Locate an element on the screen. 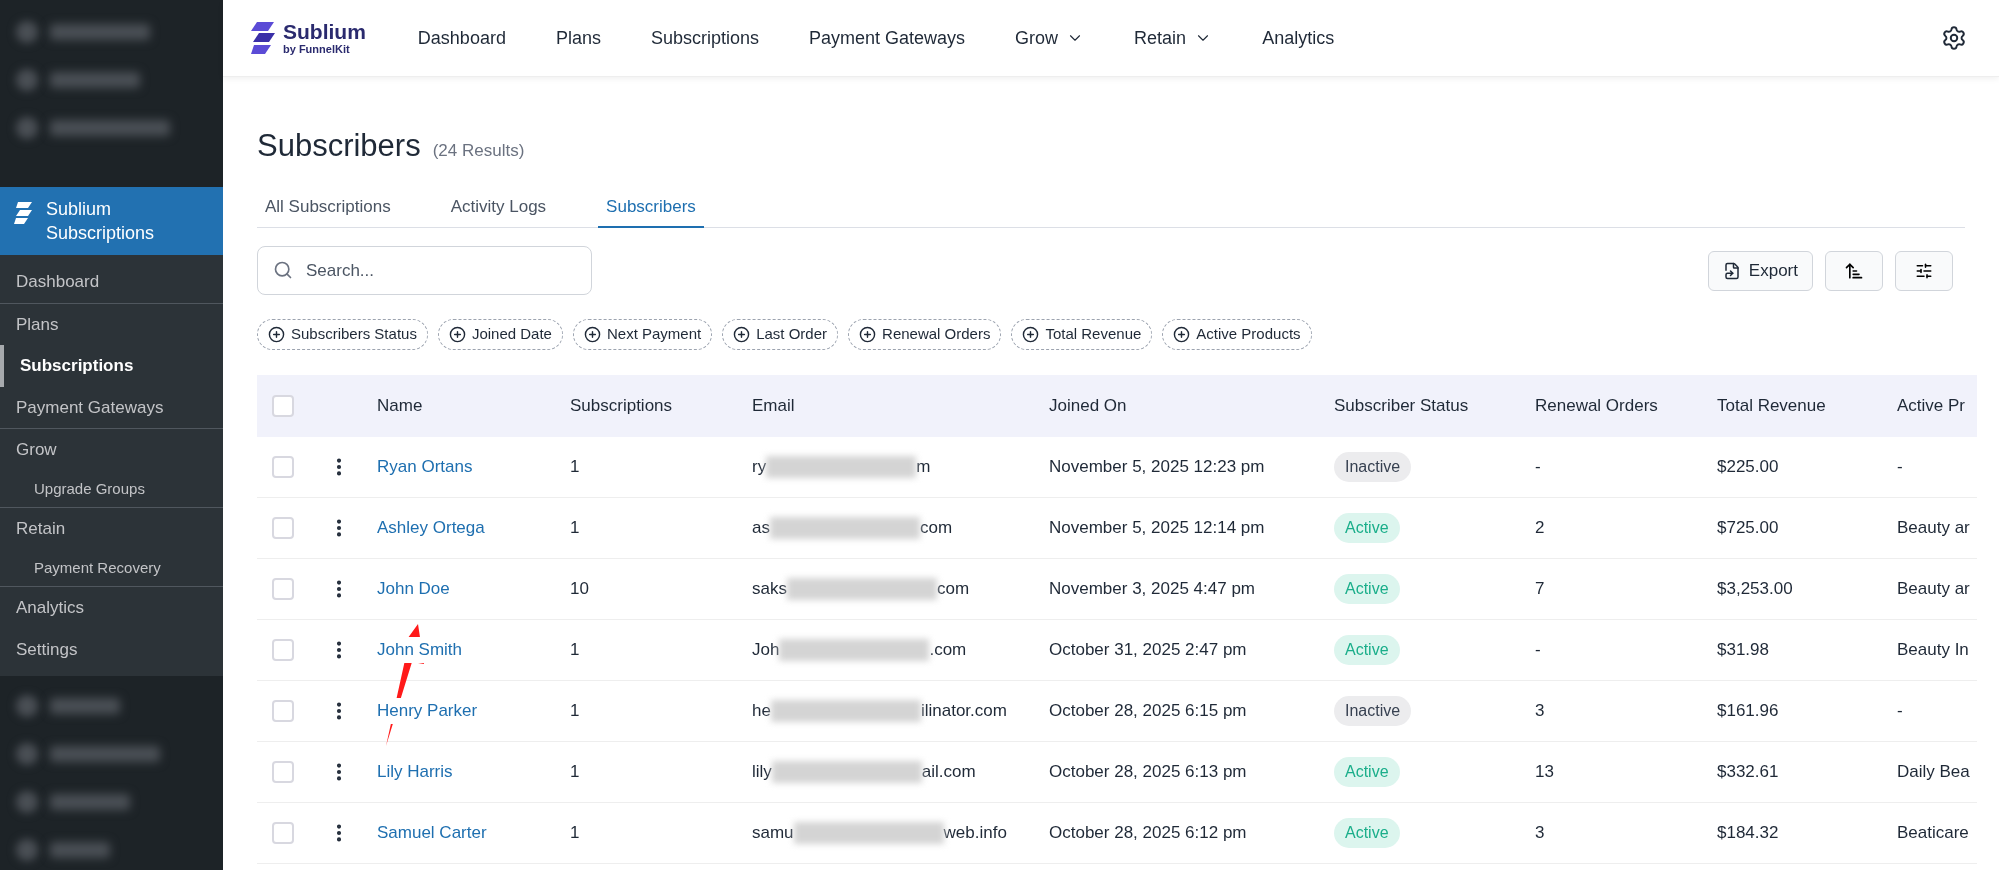 This screenshot has height=870, width=1999. table-cell-text: $225.00 is located at coordinates (1748, 467).